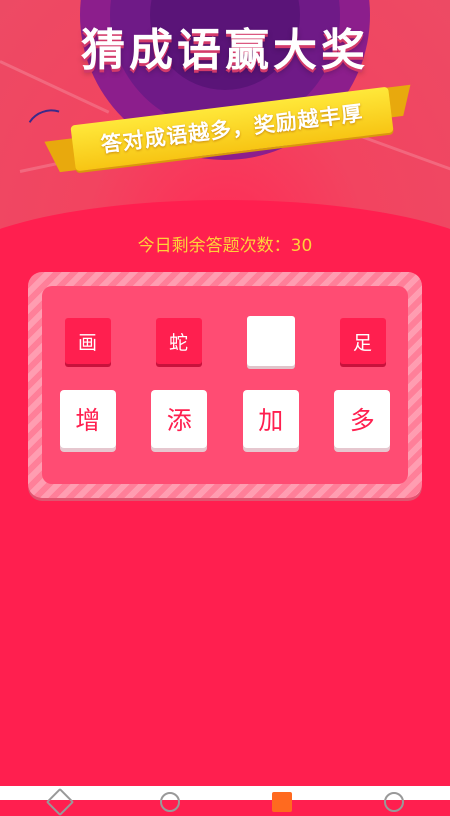 Image resolution: width=450 pixels, height=816 pixels. I want to click on idiom-row: 画 蛇 足, so click(225, 341).